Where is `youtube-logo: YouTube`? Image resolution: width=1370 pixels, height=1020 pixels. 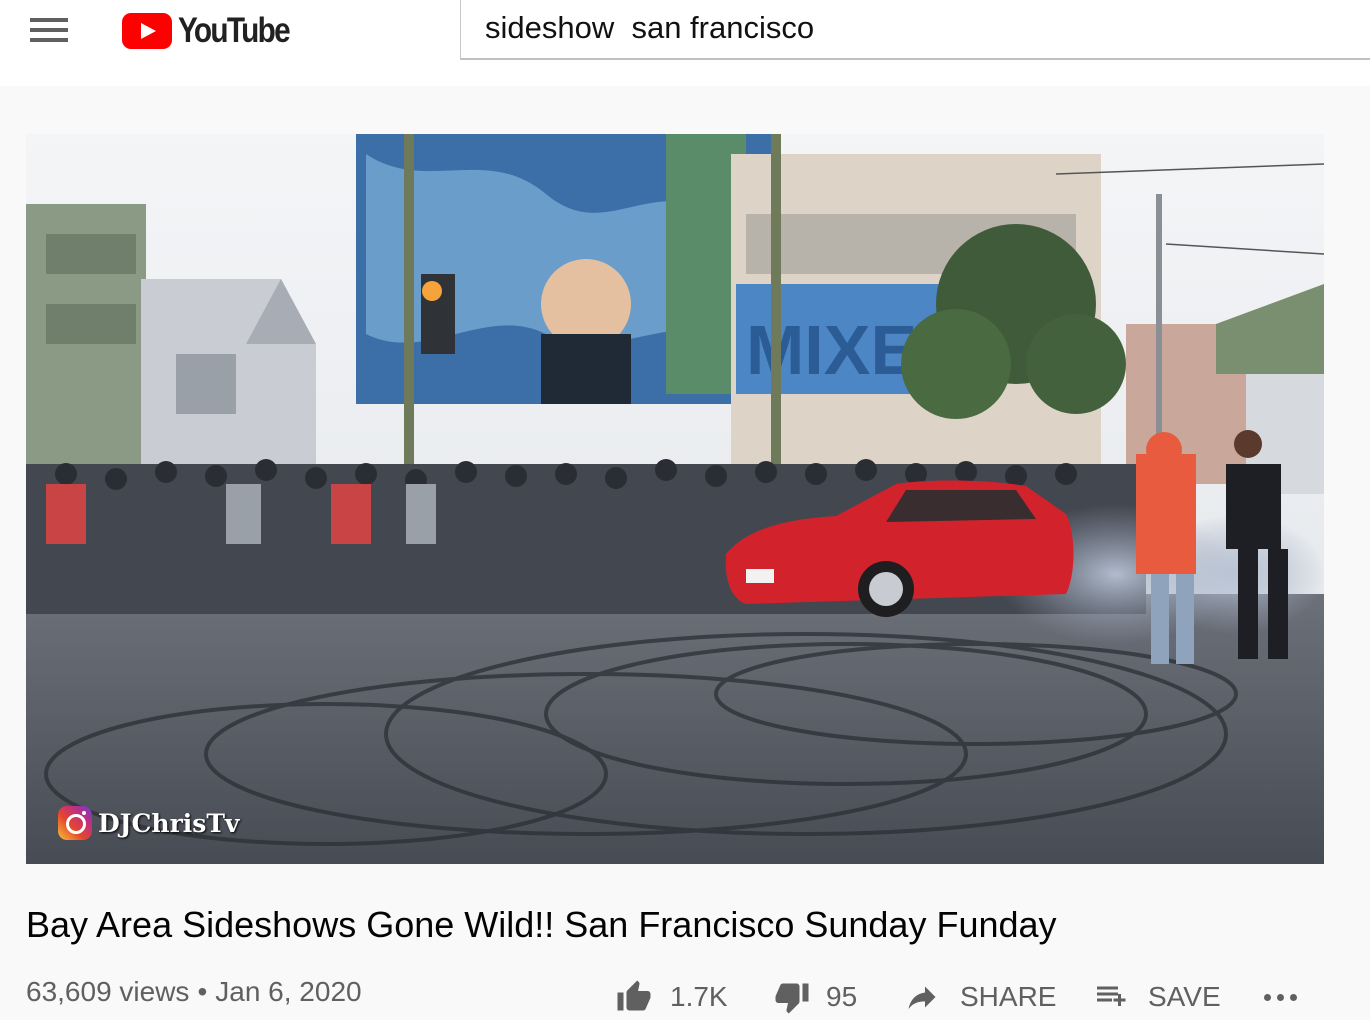
youtube-logo: YouTube is located at coordinates (215, 30).